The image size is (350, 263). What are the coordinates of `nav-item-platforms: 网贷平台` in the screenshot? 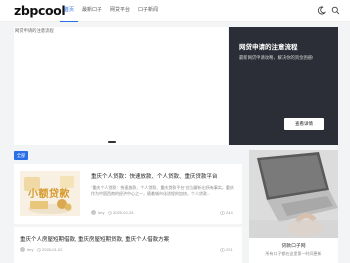 It's located at (120, 11).